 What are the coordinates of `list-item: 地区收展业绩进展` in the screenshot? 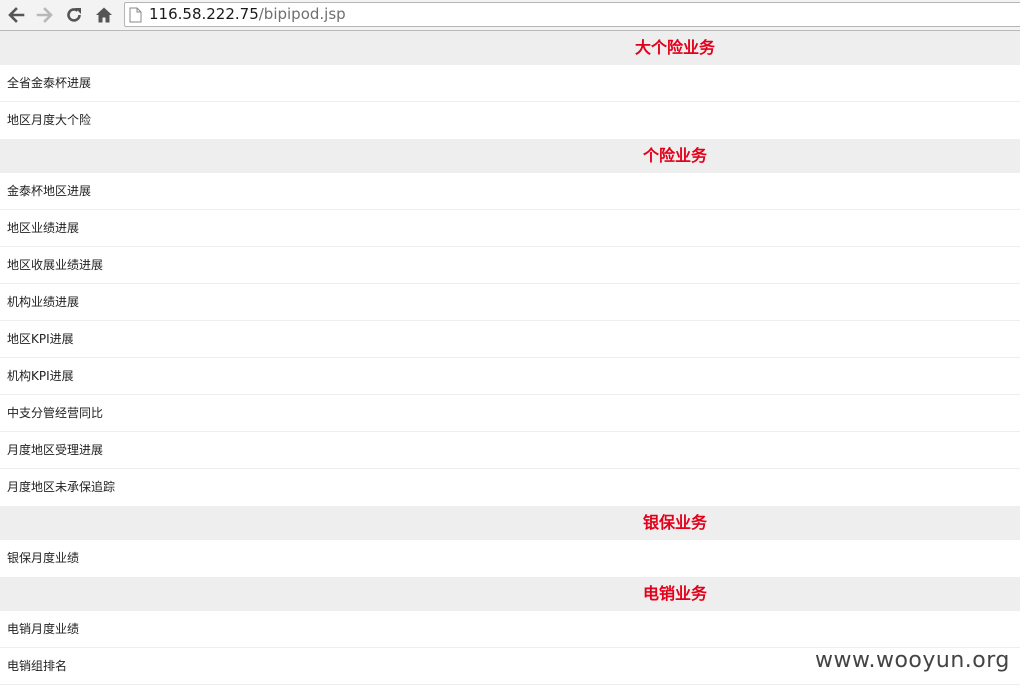 It's located at (510, 265).